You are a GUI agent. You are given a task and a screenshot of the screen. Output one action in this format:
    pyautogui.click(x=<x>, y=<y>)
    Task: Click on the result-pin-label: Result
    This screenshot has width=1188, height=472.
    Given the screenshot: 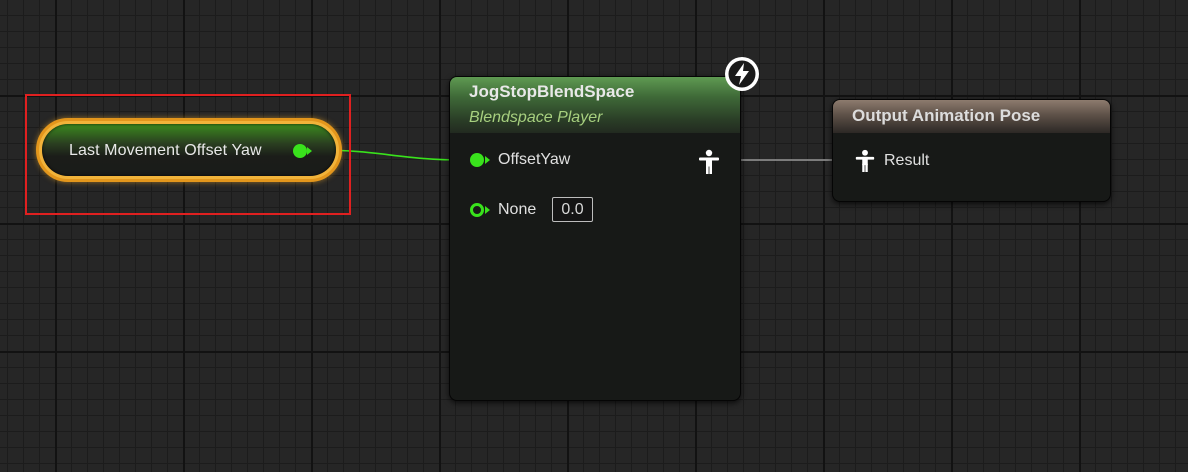 What is the action you would take?
    pyautogui.click(x=907, y=160)
    